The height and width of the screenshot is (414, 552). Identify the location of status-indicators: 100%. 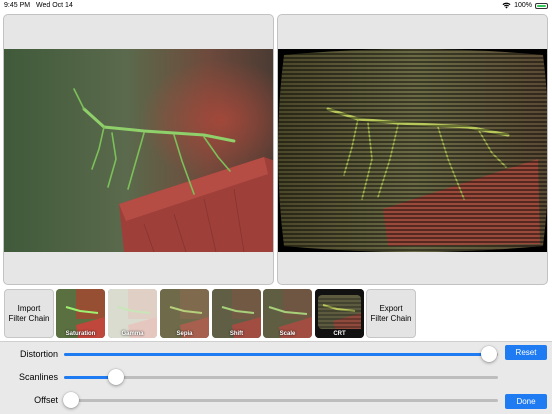
(525, 5).